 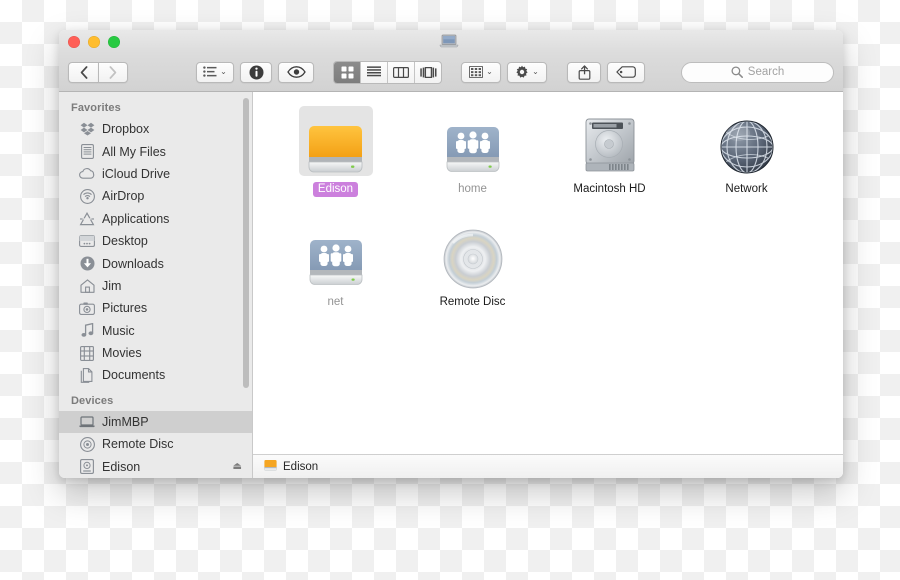 I want to click on tag-icon, so click(x=626, y=72).